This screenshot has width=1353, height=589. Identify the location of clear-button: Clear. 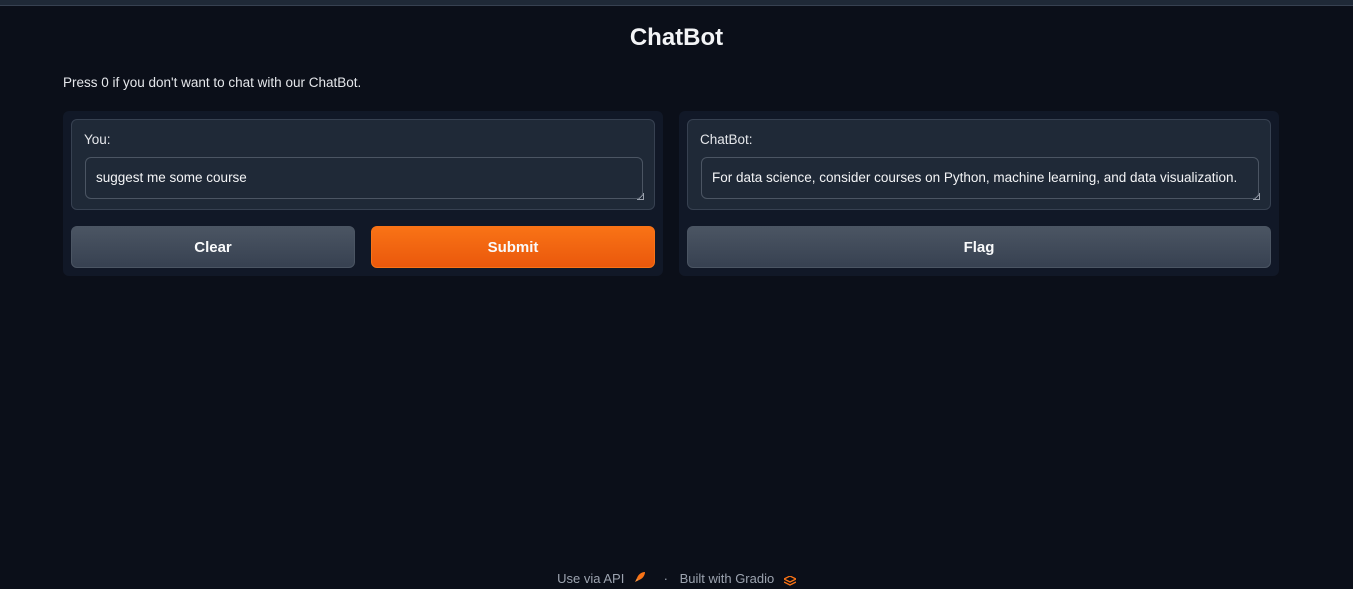
(213, 247).